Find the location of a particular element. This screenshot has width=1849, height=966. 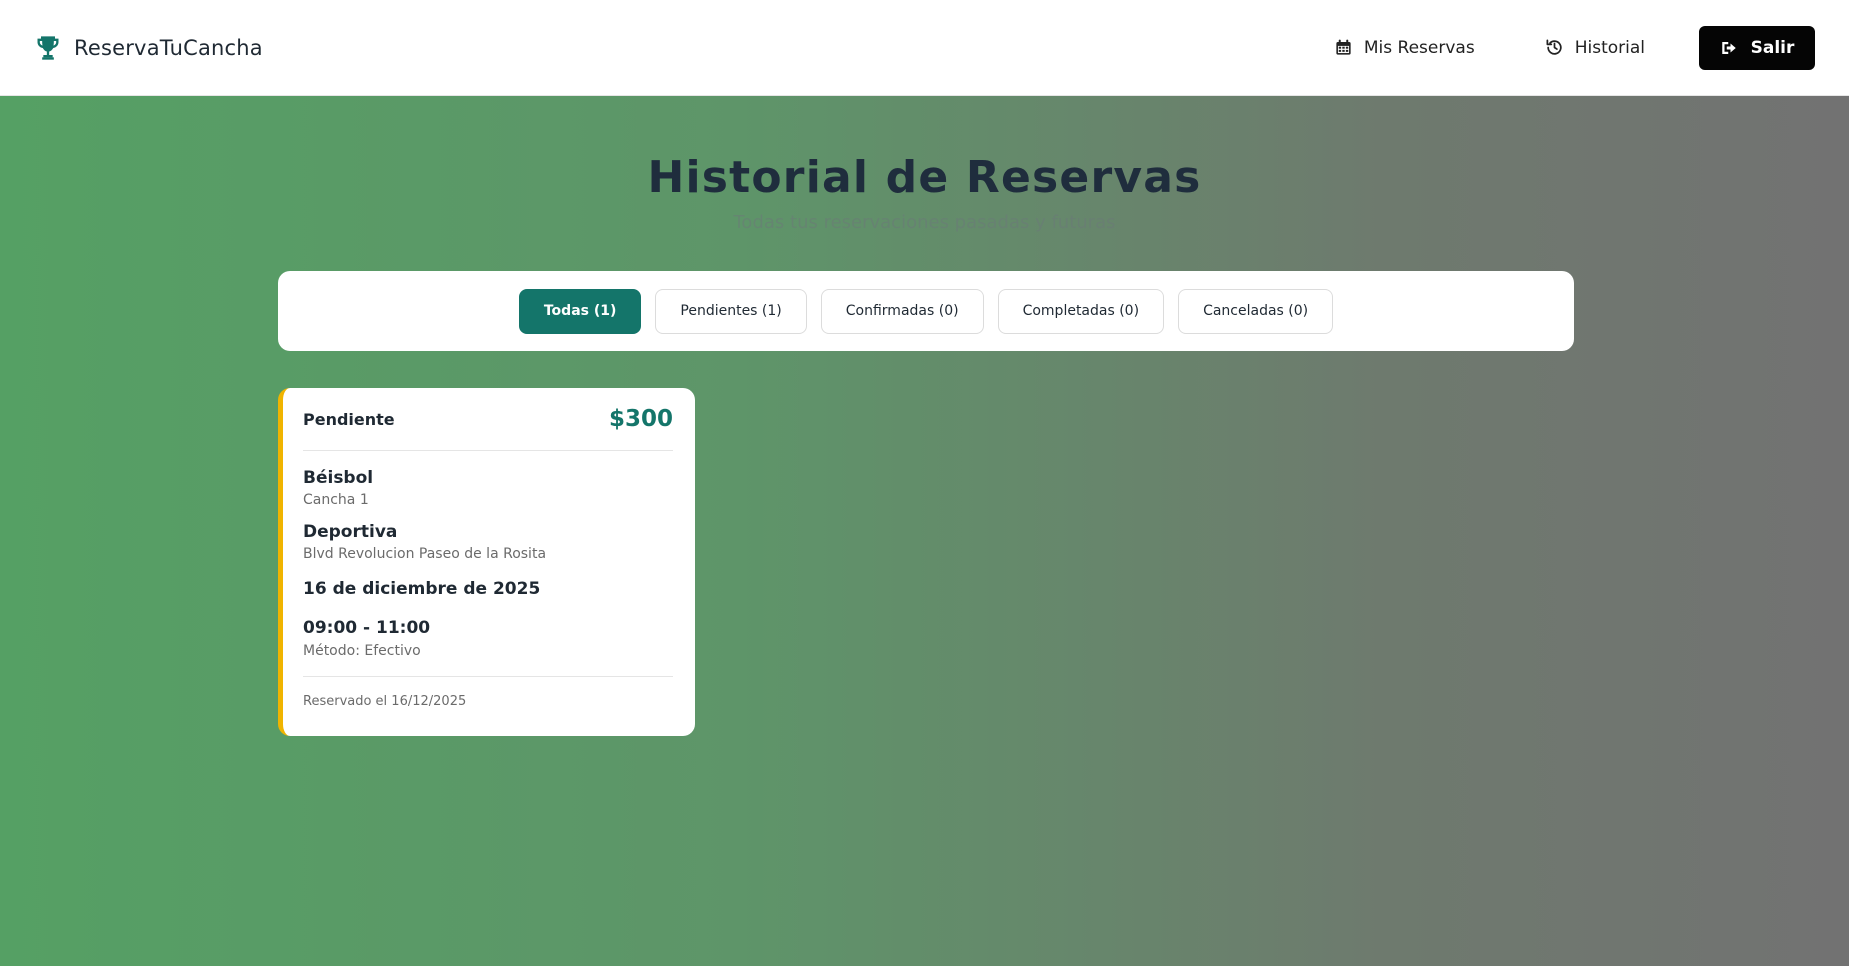

nav-mis-reservas: Mis Reservas is located at coordinates (1404, 48).